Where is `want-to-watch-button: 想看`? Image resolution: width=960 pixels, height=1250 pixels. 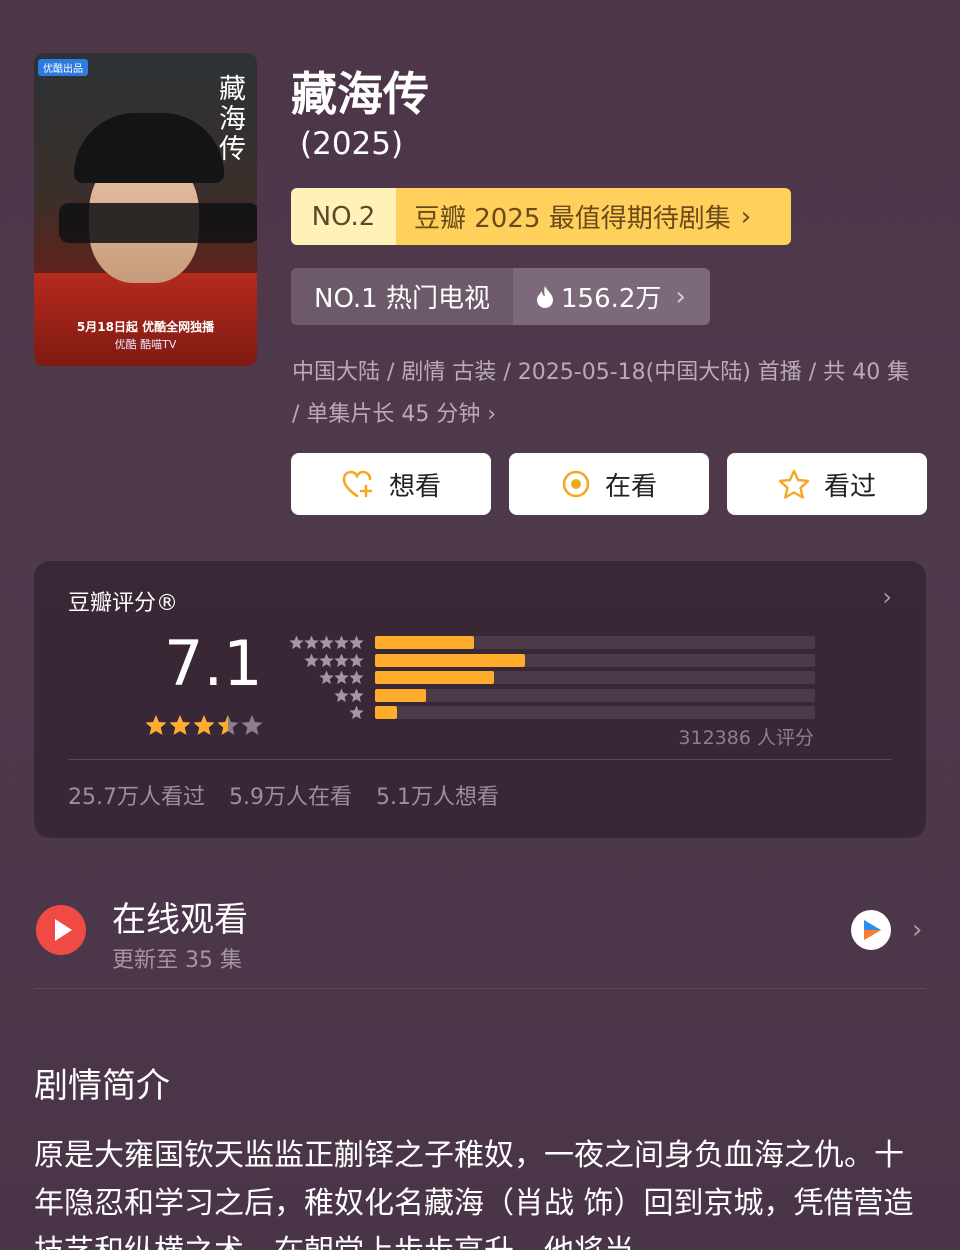
want-to-watch-button: 想看 is located at coordinates (391, 484).